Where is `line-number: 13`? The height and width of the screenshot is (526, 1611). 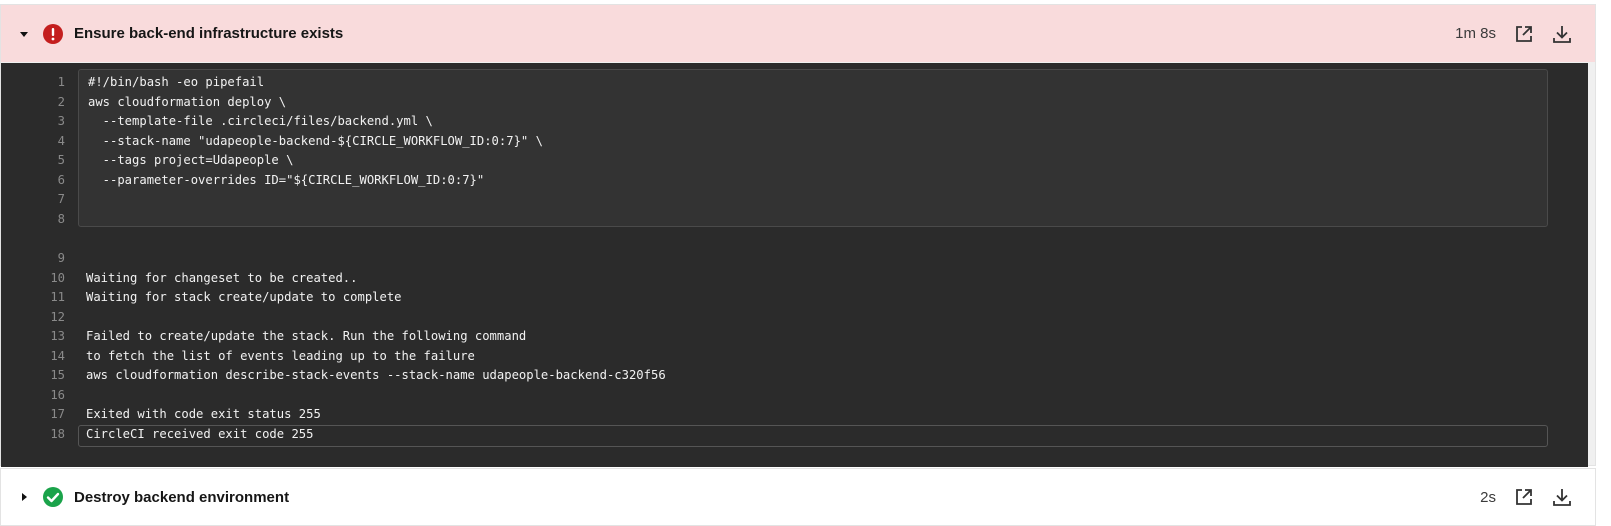 line-number: 13 is located at coordinates (57, 336).